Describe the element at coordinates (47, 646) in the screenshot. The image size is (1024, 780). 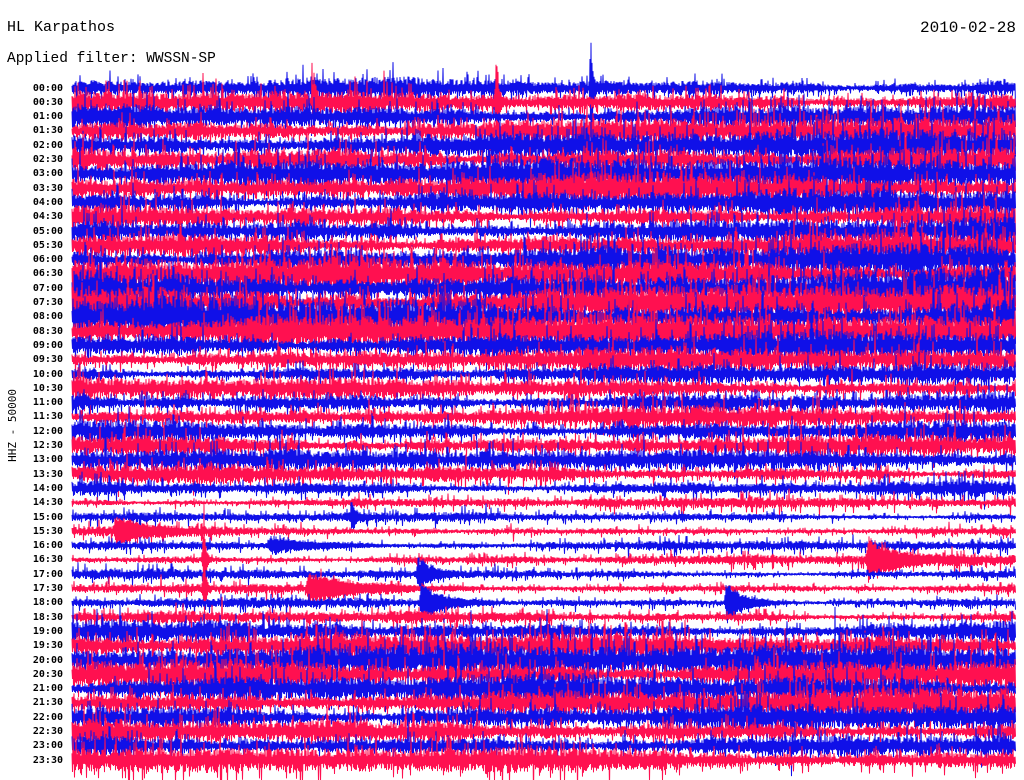
I see `time-label-1930: 19:30` at that location.